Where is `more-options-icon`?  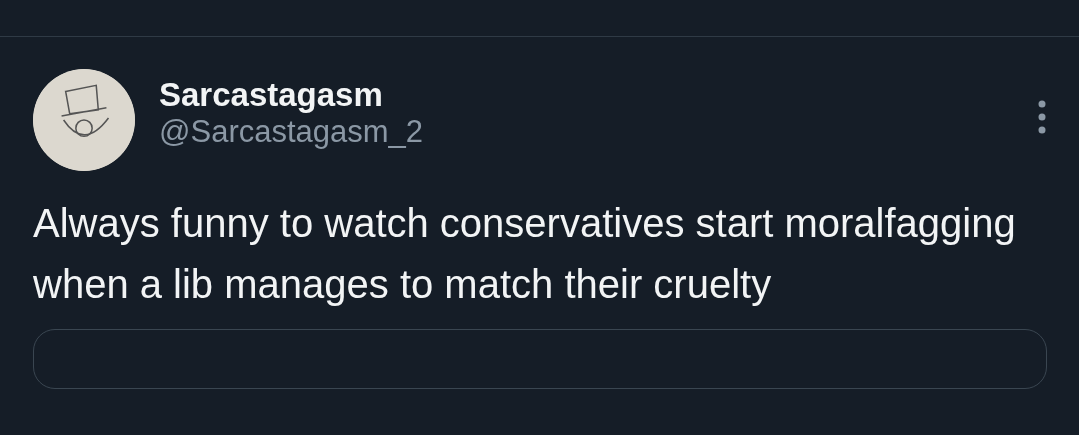 more-options-icon is located at coordinates (1042, 117).